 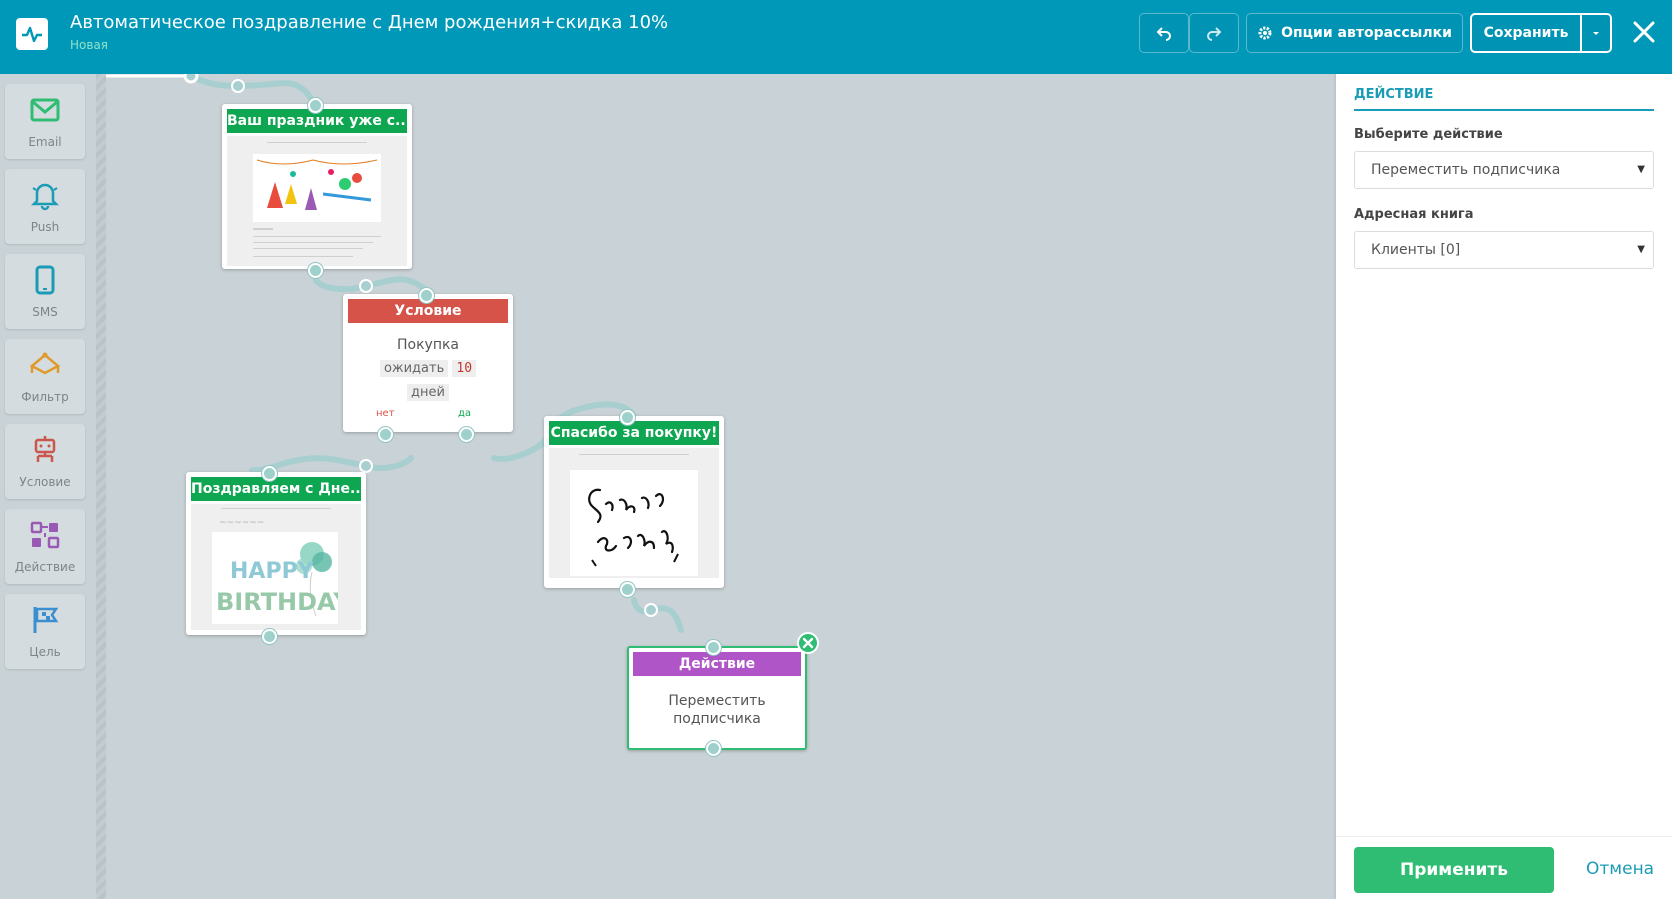 What do you see at coordinates (1504, 110) in the screenshot?
I see `panel-divider` at bounding box center [1504, 110].